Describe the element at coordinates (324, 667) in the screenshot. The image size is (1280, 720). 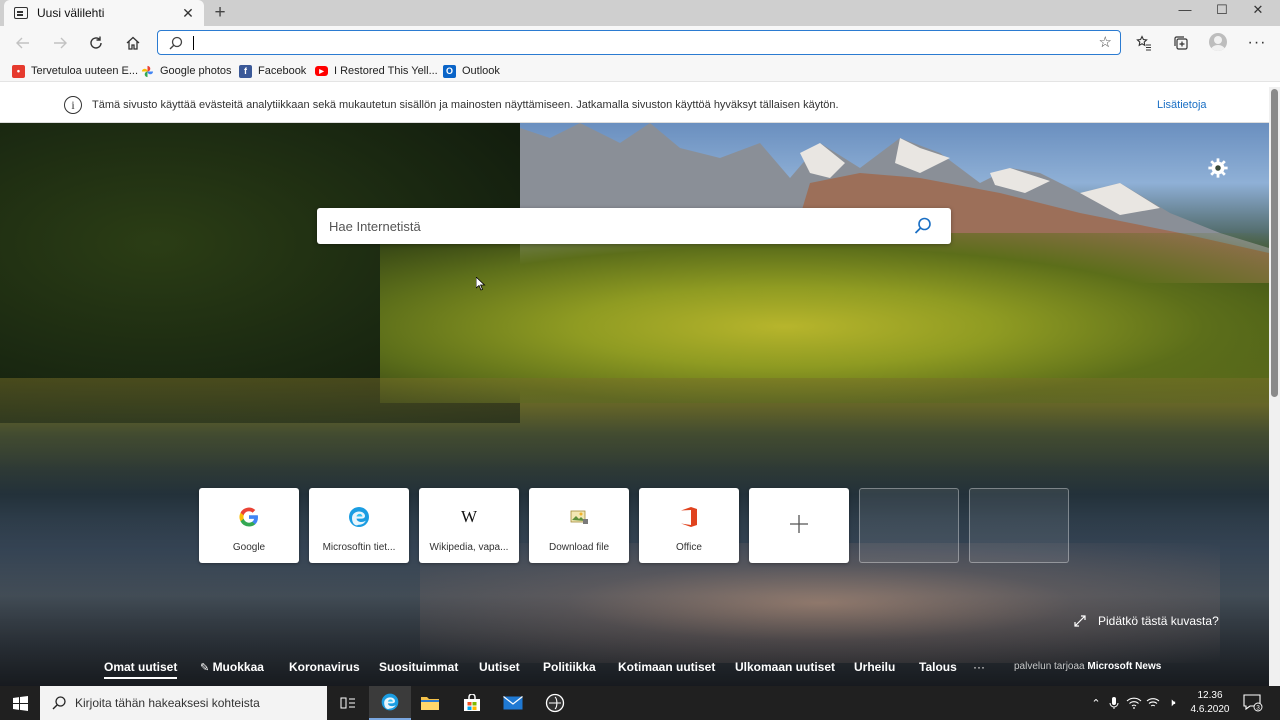
I see `news-tab-coronavirus: Koronavirus` at that location.